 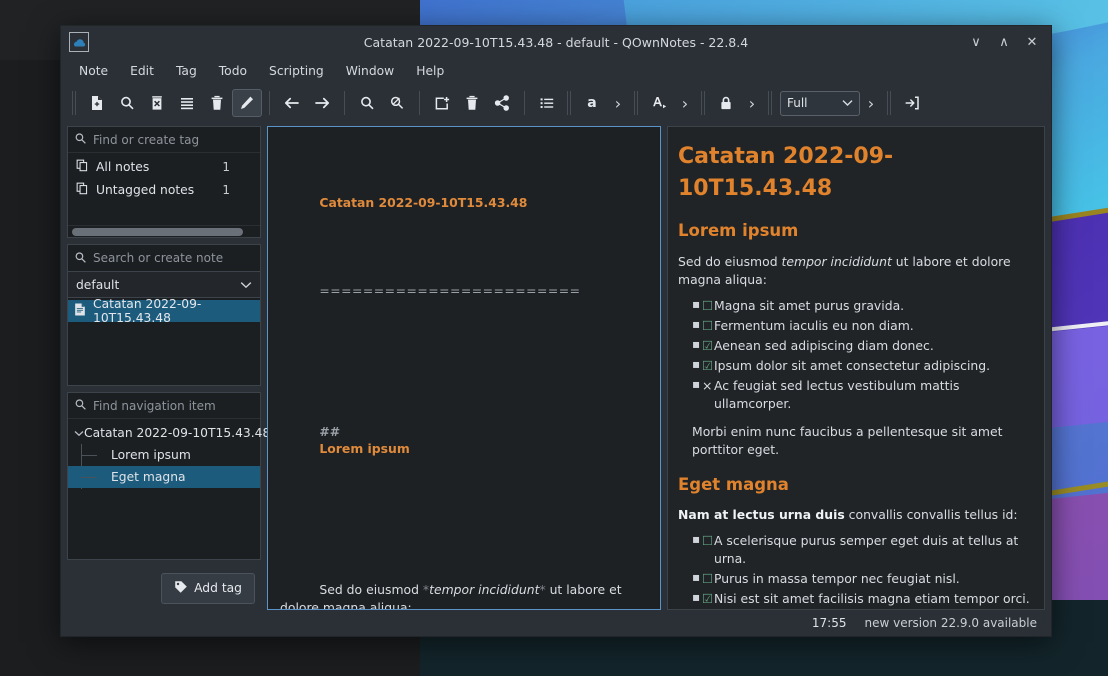 I want to click on view-overflow-chevron-icon: ›, so click(x=871, y=103).